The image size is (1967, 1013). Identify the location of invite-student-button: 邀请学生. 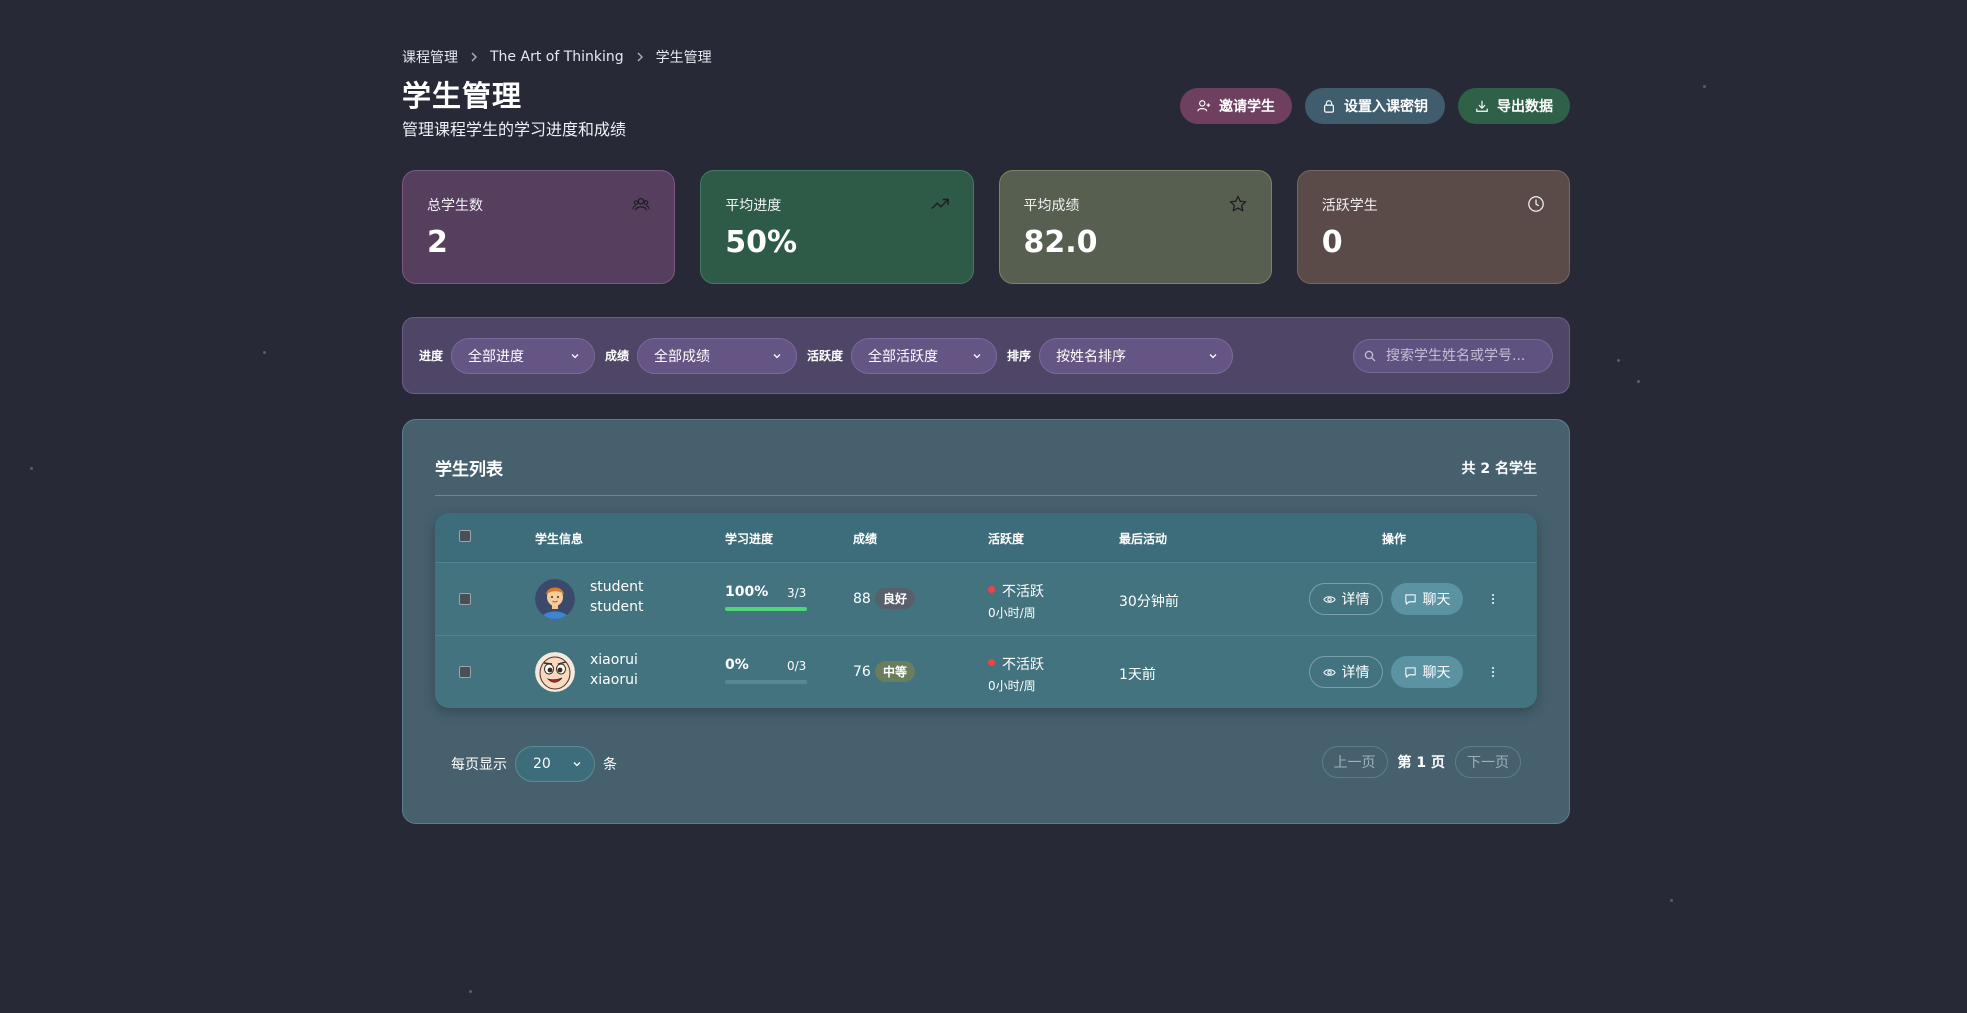
(1236, 106).